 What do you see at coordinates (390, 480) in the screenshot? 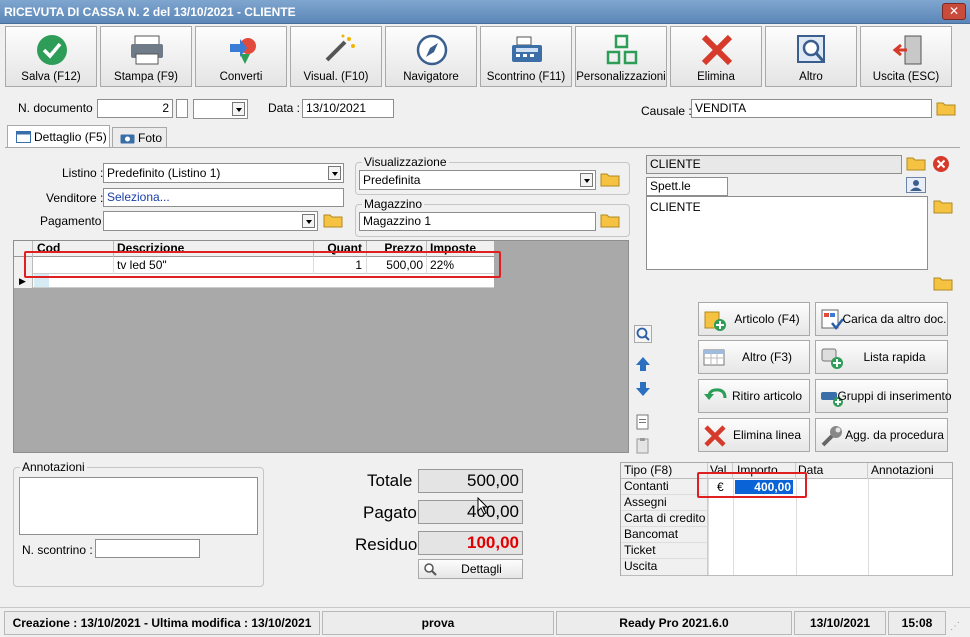
I see `totale-label: Totale` at bounding box center [390, 480].